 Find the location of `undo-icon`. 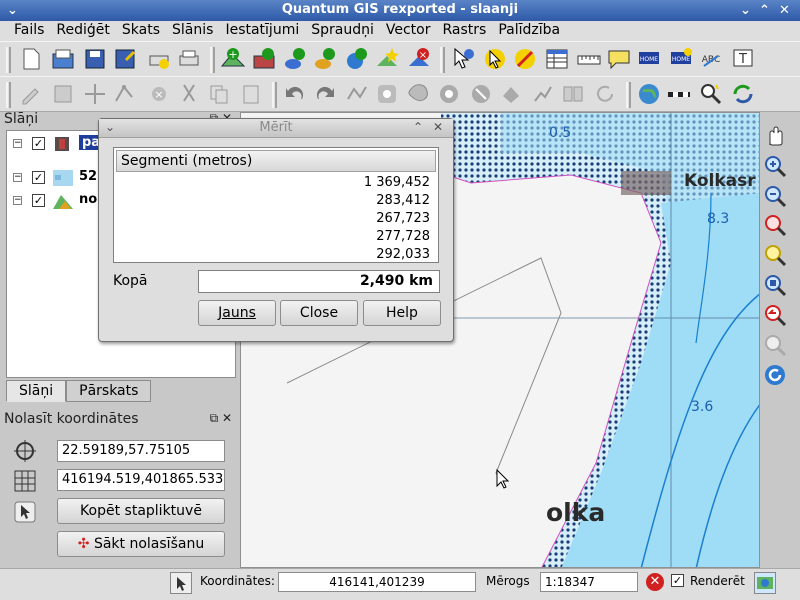

undo-icon is located at coordinates (295, 94).